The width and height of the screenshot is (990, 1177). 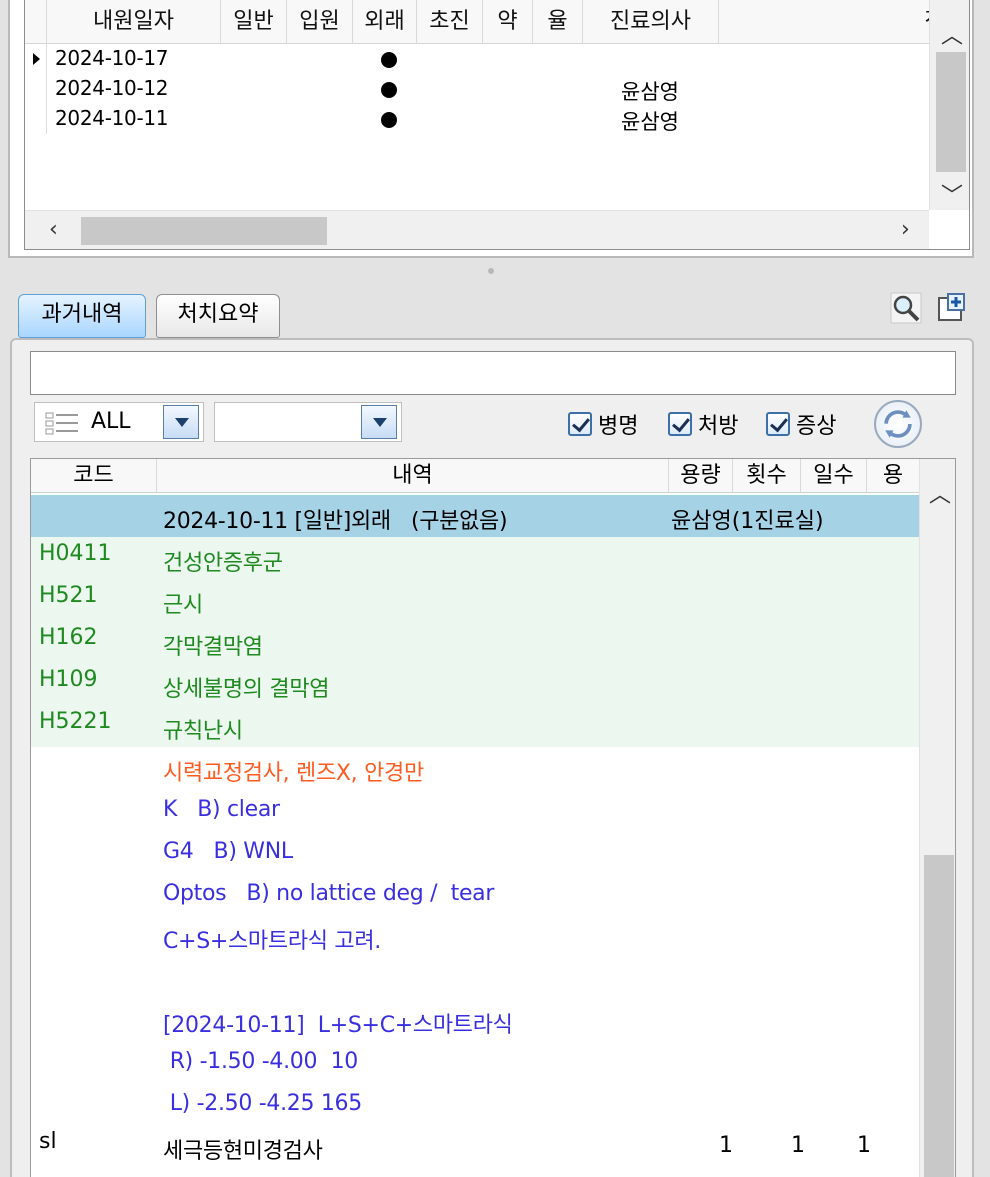 What do you see at coordinates (475, 894) in the screenshot?
I see `note-row: Optos B) no lattice deg / tear` at bounding box center [475, 894].